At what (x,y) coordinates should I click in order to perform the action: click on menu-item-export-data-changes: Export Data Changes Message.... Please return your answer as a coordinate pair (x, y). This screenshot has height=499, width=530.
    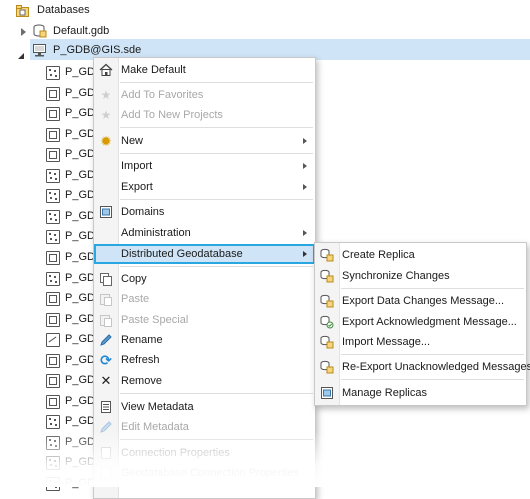
    Looking at the image, I should click on (420, 301).